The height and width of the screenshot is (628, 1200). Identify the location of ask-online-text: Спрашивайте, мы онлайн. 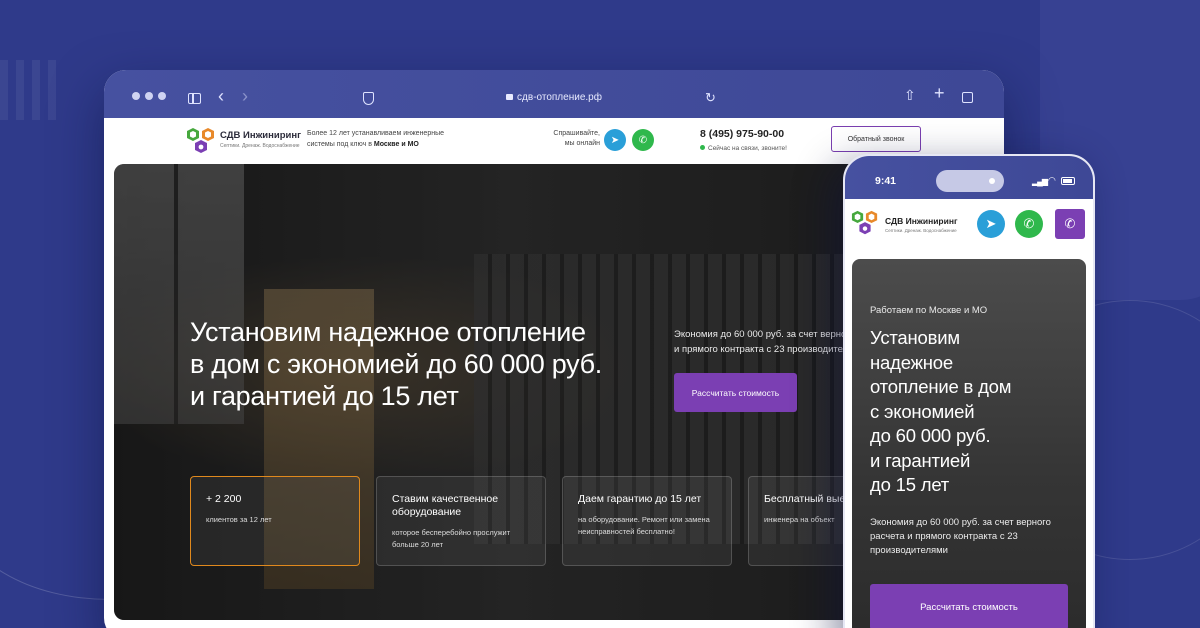
(576, 138).